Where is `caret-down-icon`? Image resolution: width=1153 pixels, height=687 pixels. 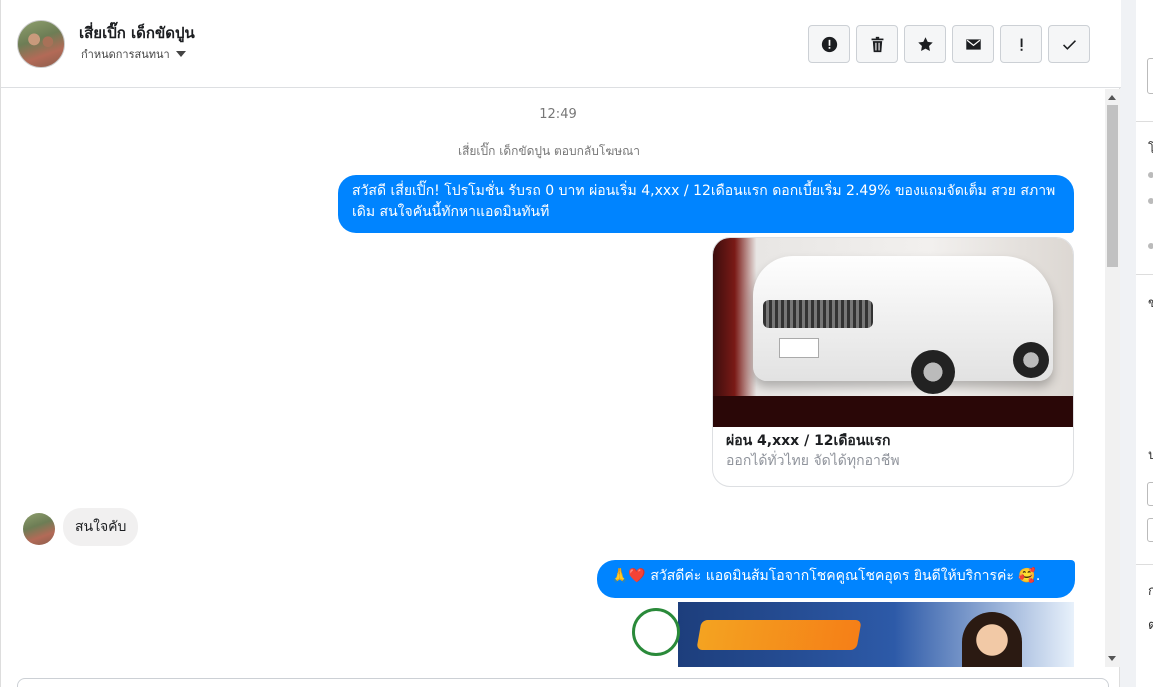
caret-down-icon is located at coordinates (180, 54).